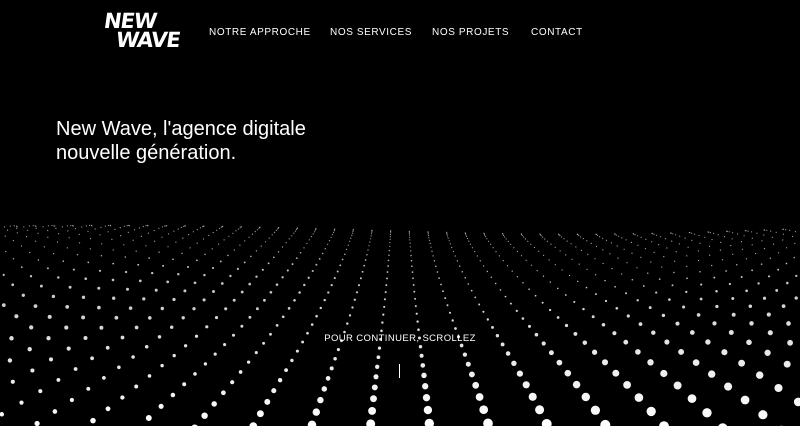 This screenshot has width=800, height=426. Describe the element at coordinates (400, 338) in the screenshot. I see `scroll-prompt: POUR CONTINUER, SCROLLEZ` at that location.